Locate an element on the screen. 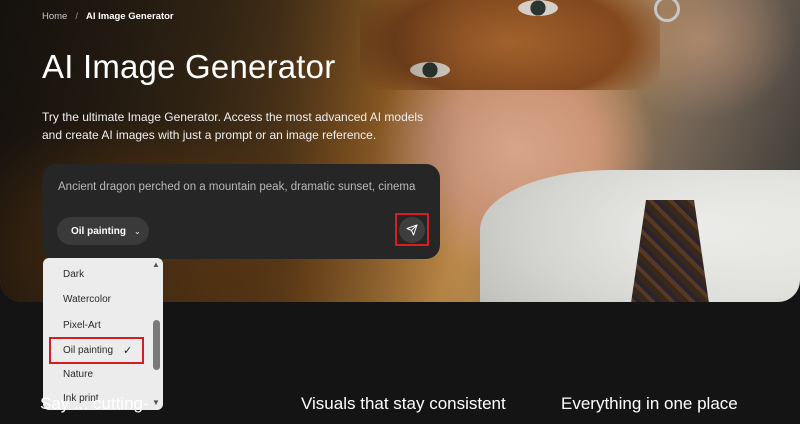 The image size is (800, 424). scroll-up-icon: ▲ is located at coordinates (156, 264).